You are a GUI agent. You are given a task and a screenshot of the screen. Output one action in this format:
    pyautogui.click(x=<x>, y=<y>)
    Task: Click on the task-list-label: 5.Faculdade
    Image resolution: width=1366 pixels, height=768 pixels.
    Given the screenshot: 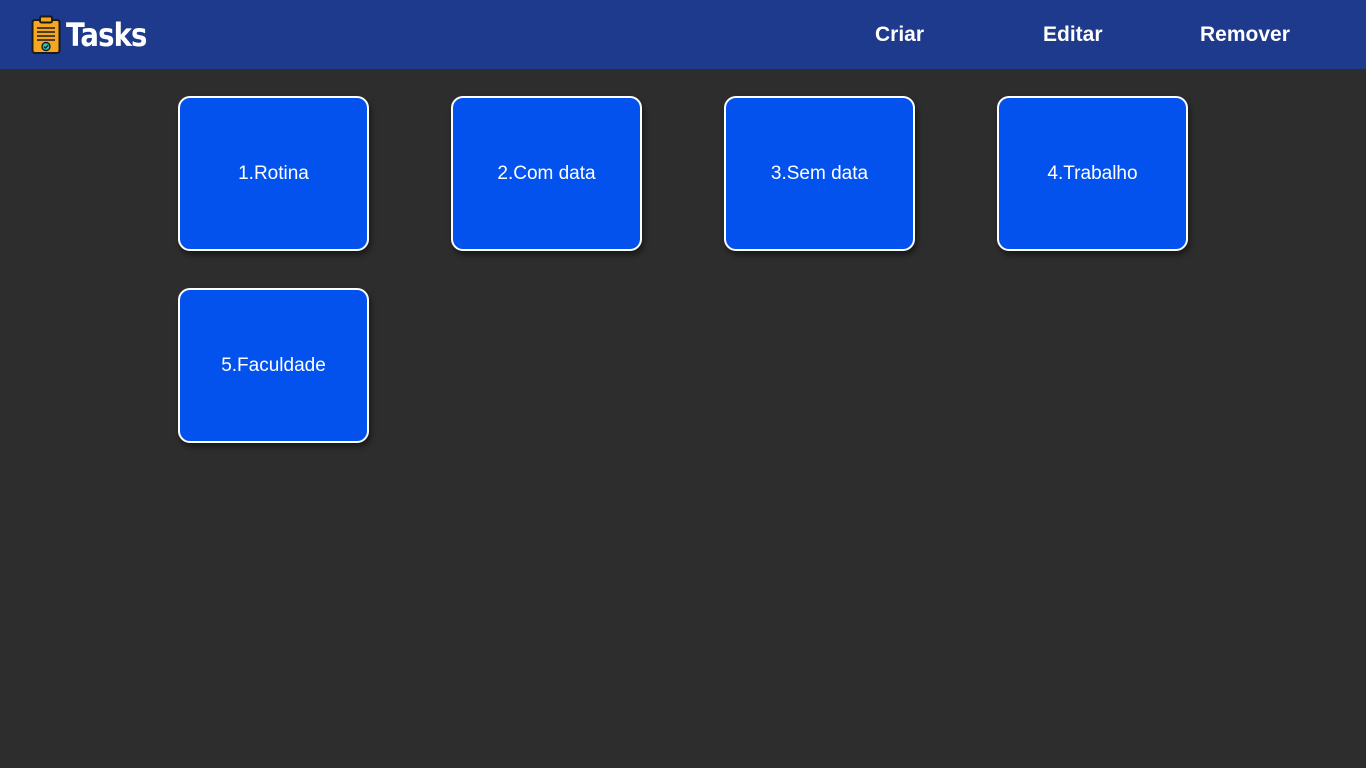 What is the action you would take?
    pyautogui.click(x=273, y=365)
    